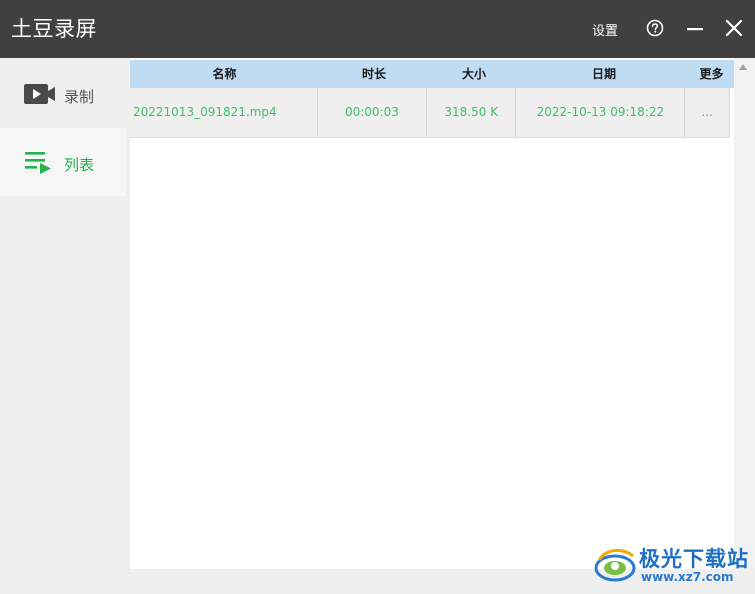 The width and height of the screenshot is (755, 594). Describe the element at coordinates (605, 29) in the screenshot. I see `settings-button: 设置` at that location.